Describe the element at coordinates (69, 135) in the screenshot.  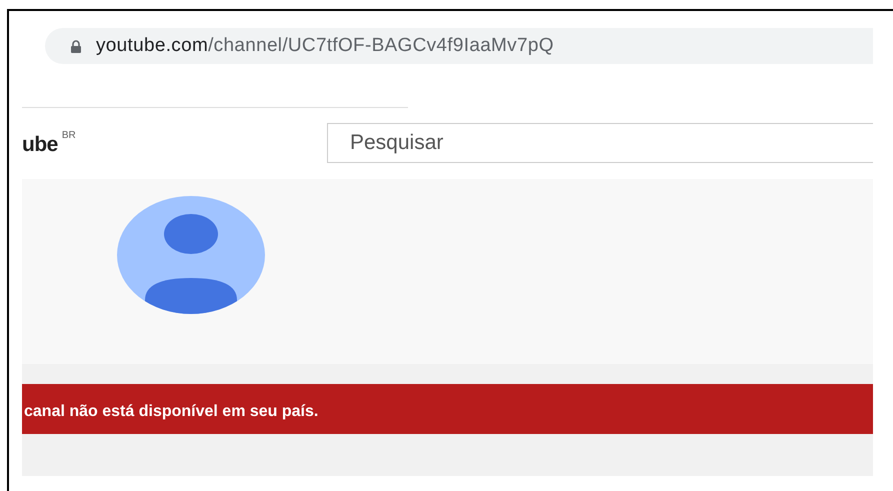
I see `region-label: BR` at that location.